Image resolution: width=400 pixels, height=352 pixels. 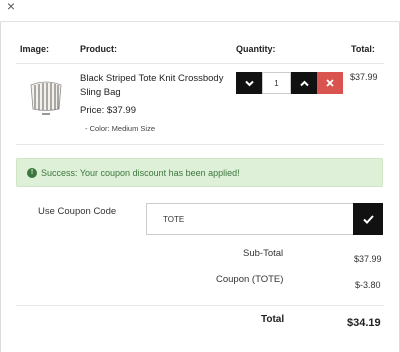 What do you see at coordinates (108, 110) in the screenshot?
I see `product-price: Price: $37.99` at bounding box center [108, 110].